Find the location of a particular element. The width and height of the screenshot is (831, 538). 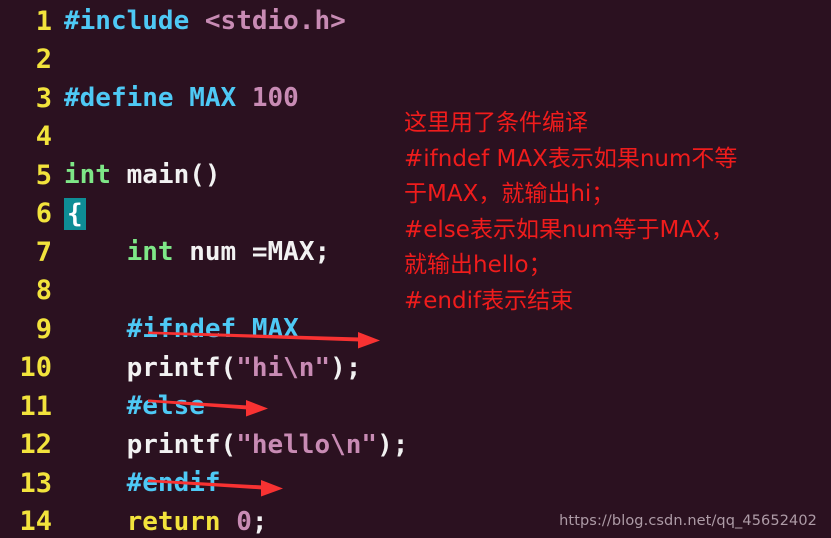

line-number-9: 9 is located at coordinates (43, 329).